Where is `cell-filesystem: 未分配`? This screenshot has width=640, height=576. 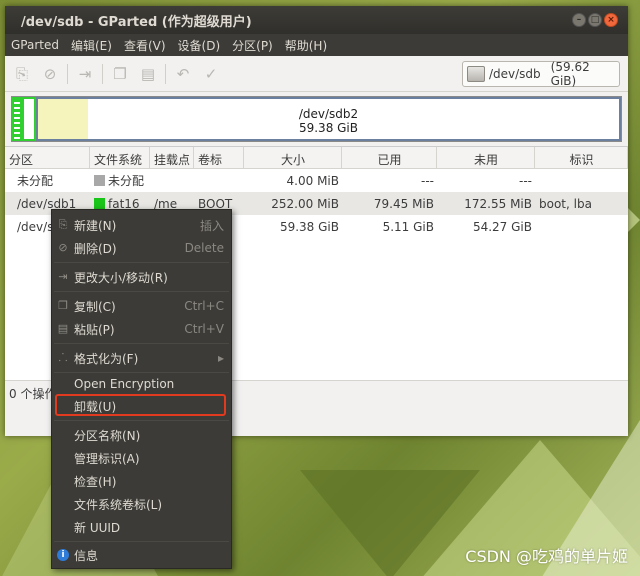
cell-filesystem: 未分配 is located at coordinates (120, 180).